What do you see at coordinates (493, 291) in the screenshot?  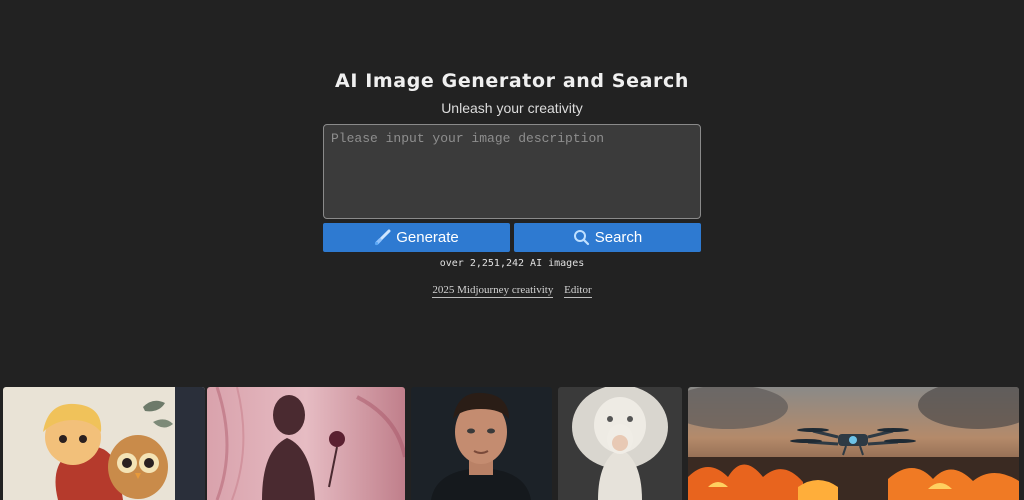 I see `midjourney-creativity-link: 2025 Midjourney creativity` at bounding box center [493, 291].